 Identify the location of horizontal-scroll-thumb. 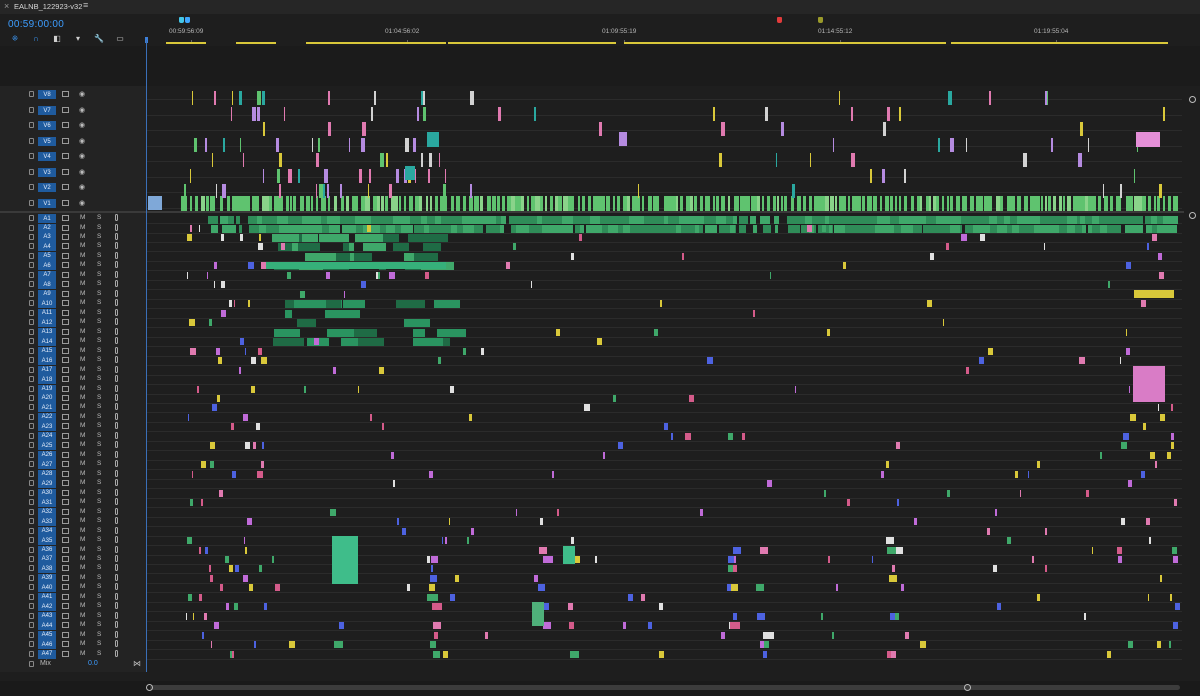
(665, 687).